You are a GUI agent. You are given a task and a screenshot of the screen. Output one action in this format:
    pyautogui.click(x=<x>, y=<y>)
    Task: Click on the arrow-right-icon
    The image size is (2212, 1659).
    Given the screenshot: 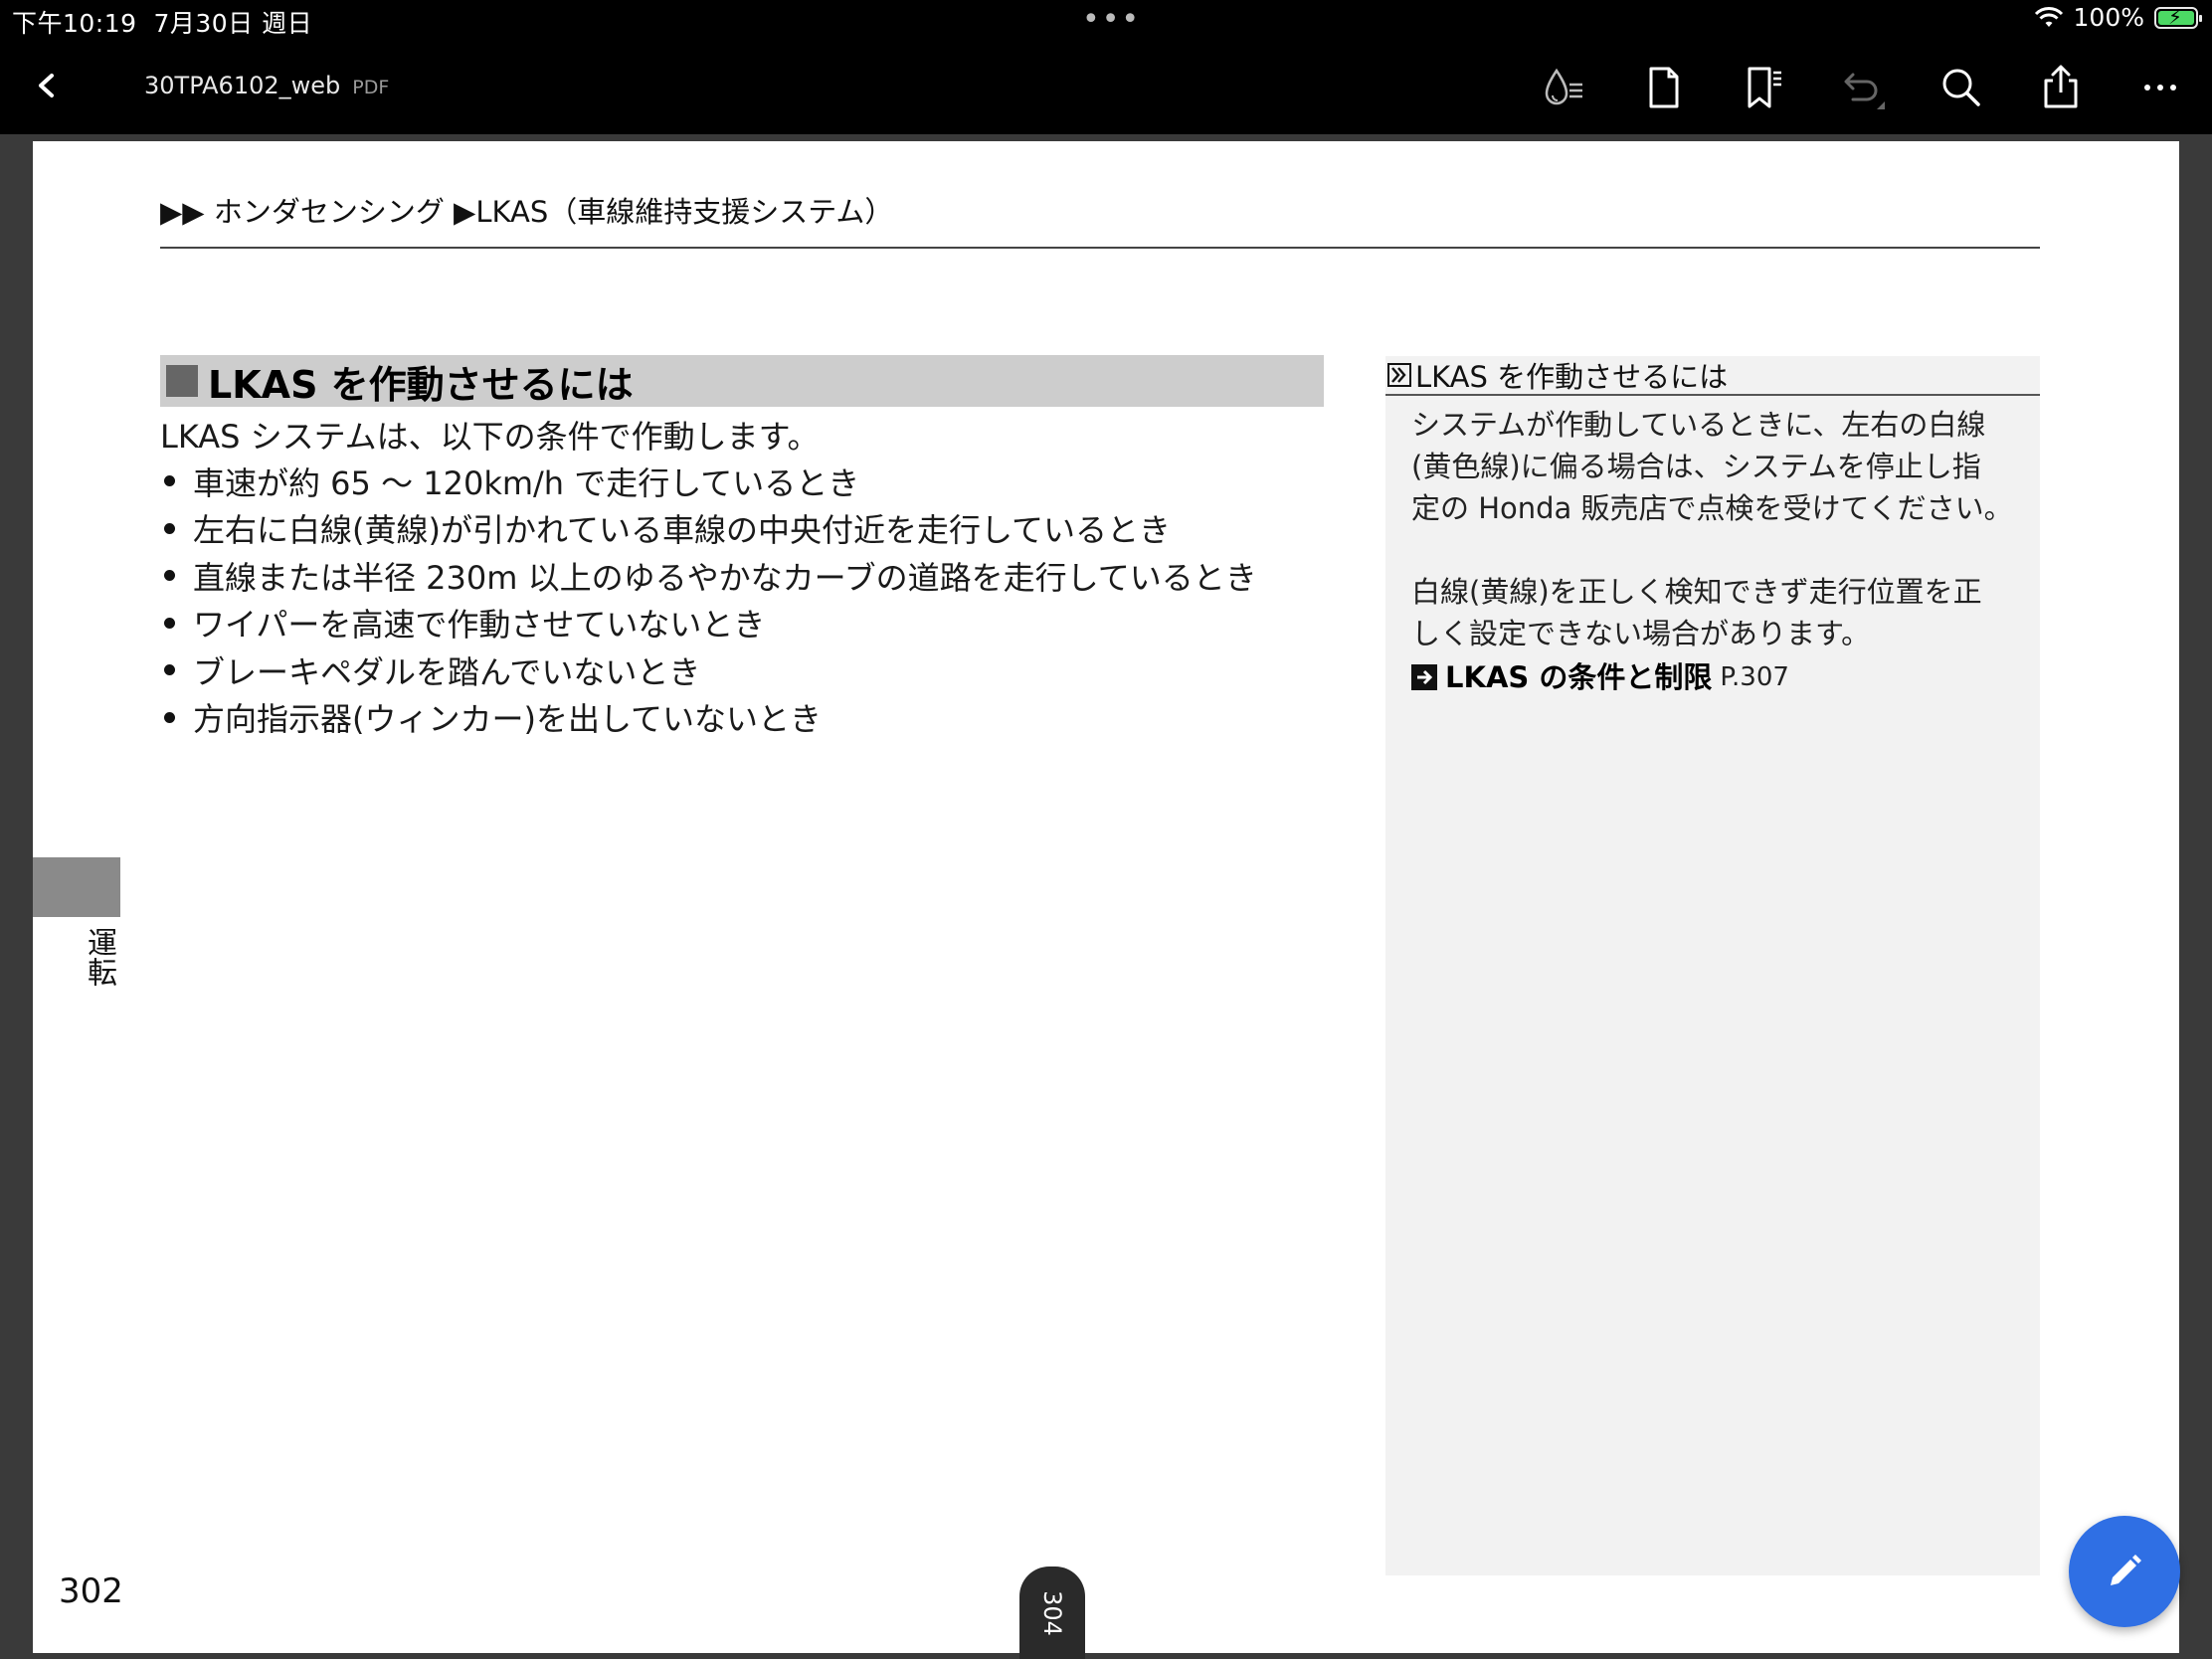 What is the action you would take?
    pyautogui.click(x=1424, y=677)
    